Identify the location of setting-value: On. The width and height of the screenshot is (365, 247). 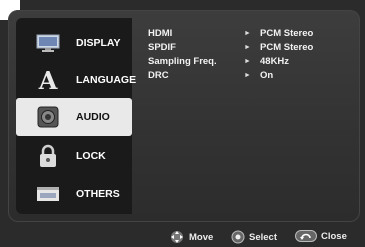
(267, 75).